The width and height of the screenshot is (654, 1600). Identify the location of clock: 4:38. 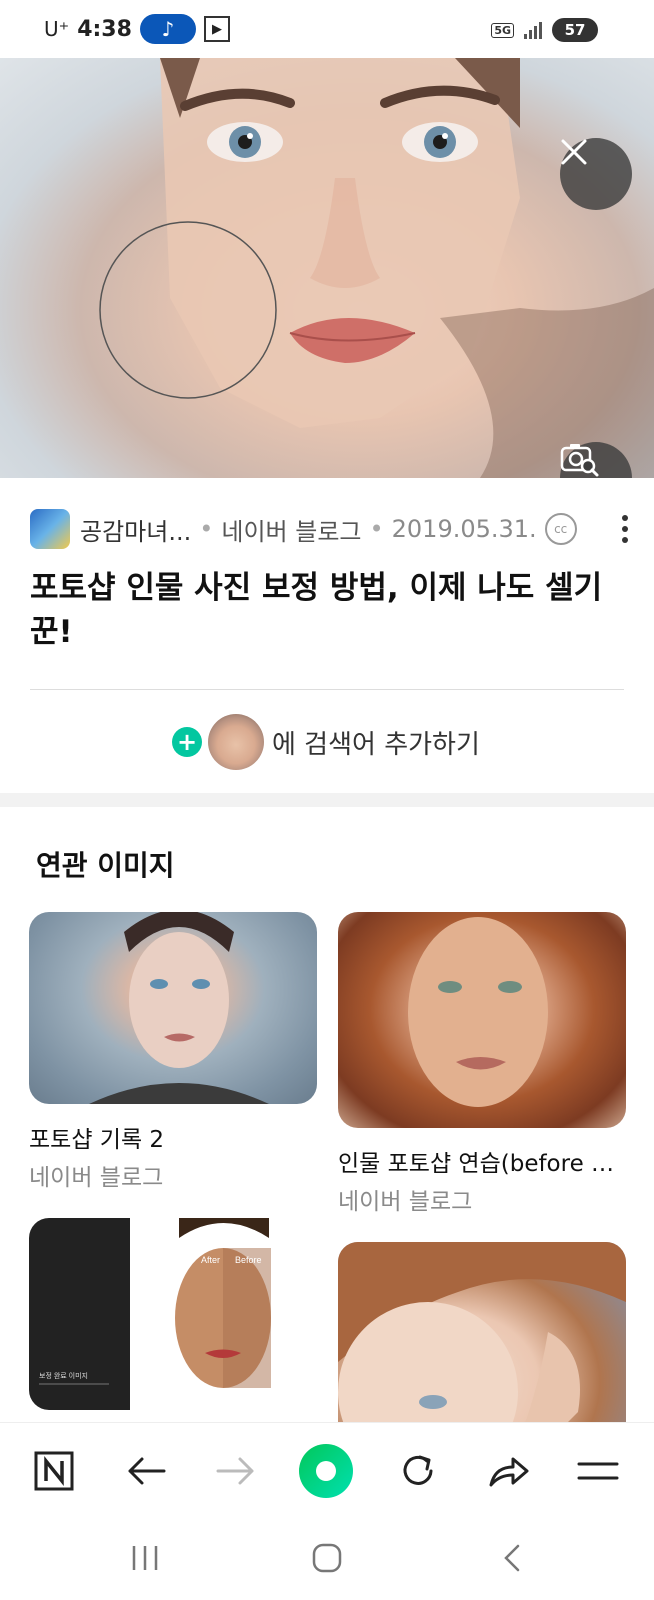
(104, 29).